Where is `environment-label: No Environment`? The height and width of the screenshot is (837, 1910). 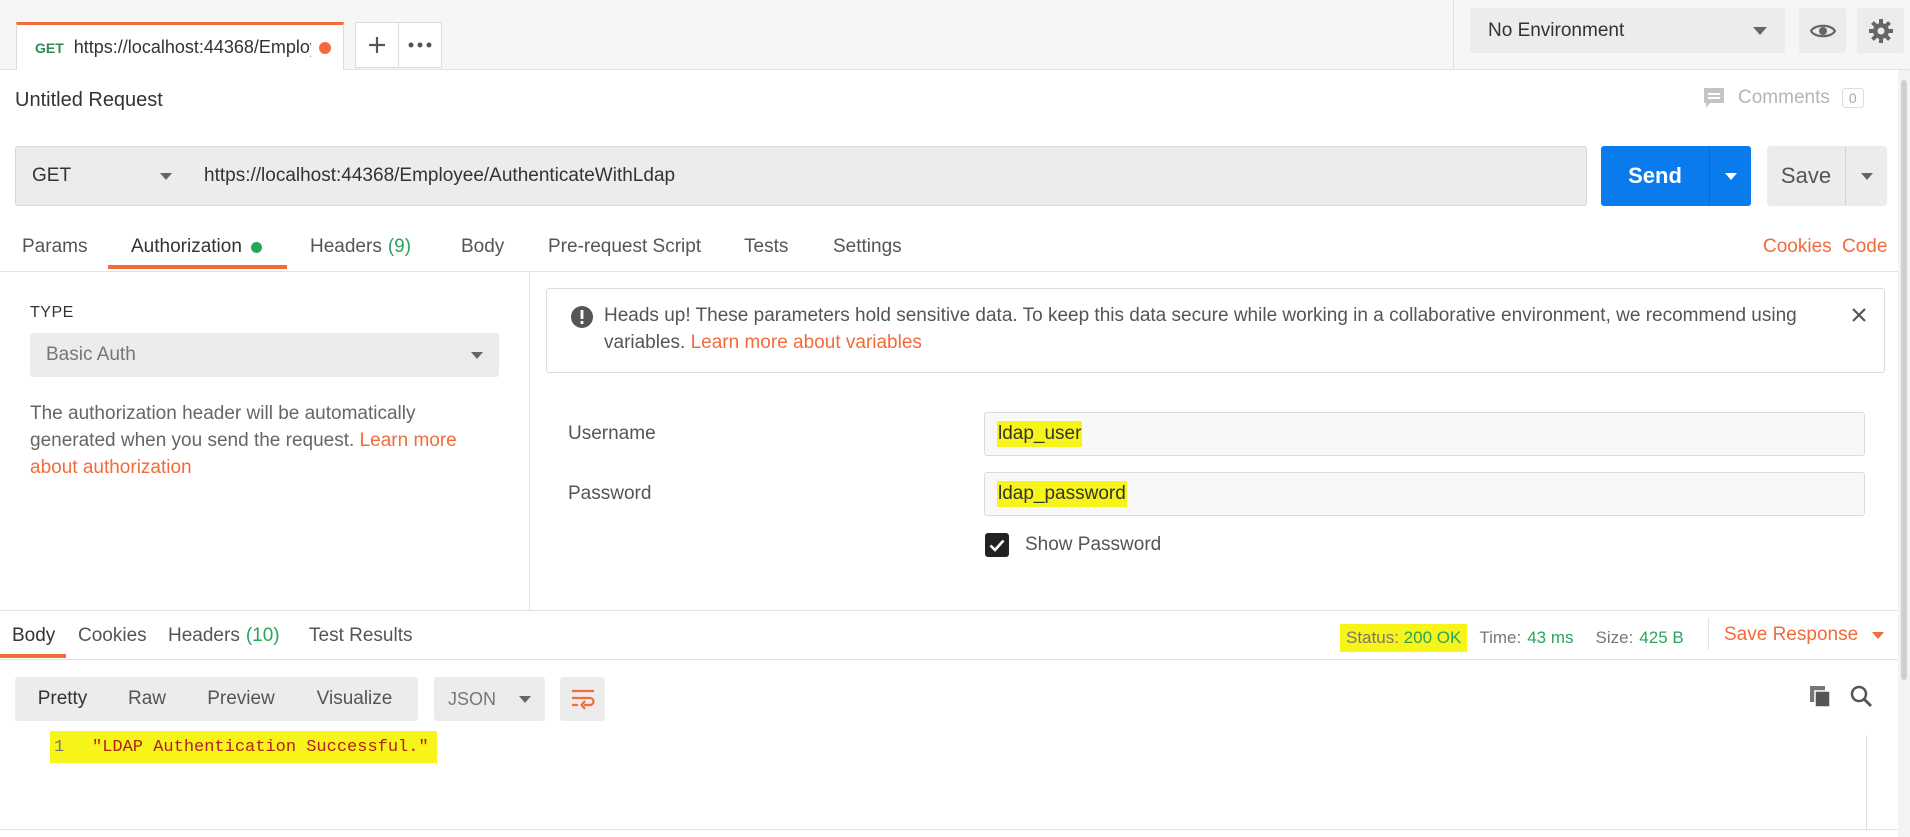
environment-label: No Environment is located at coordinates (1556, 30).